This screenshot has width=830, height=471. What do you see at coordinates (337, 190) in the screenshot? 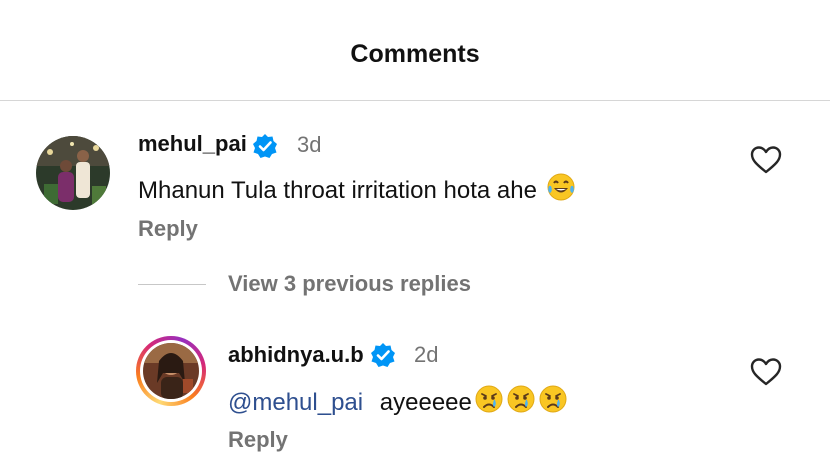
I see `comment-body: Mhanun Tula throat irritation hota ahe` at bounding box center [337, 190].